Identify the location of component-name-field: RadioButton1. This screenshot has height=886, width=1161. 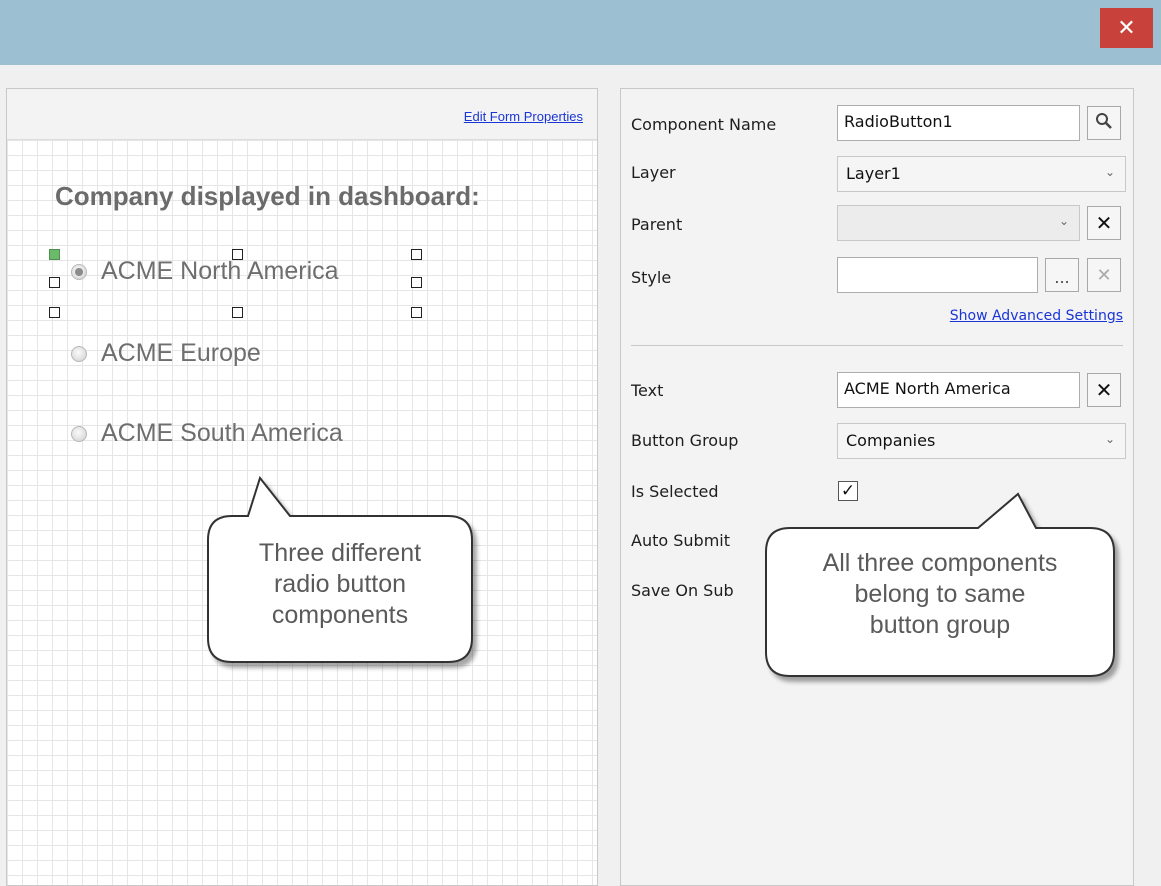
(958, 123).